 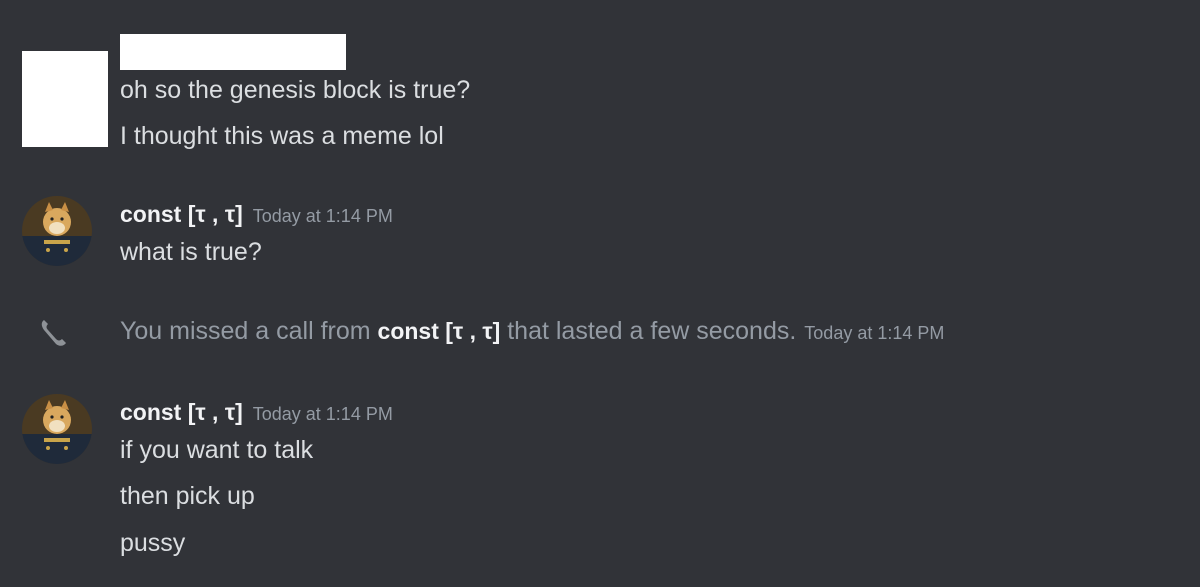 What do you see at coordinates (282, 136) in the screenshot?
I see `message-line: I thought this was a meme lol` at bounding box center [282, 136].